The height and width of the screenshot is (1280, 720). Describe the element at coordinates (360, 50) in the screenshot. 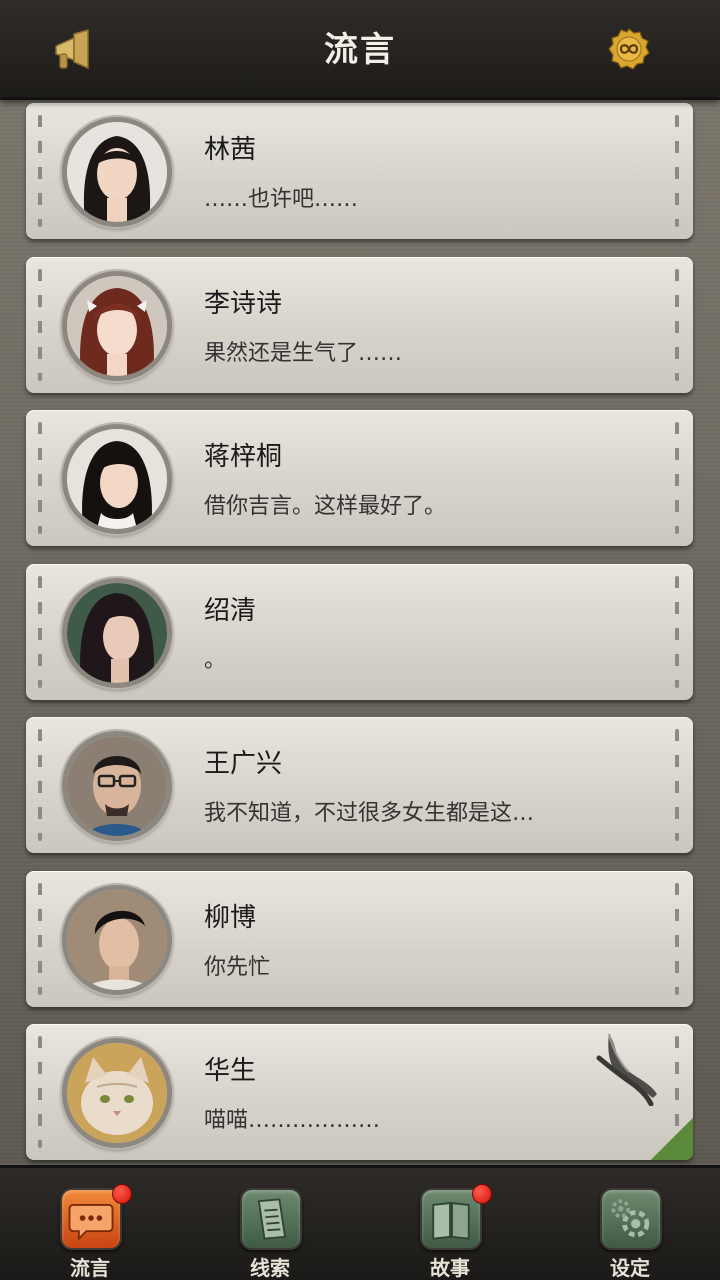

I see `top-bar: 流言` at that location.